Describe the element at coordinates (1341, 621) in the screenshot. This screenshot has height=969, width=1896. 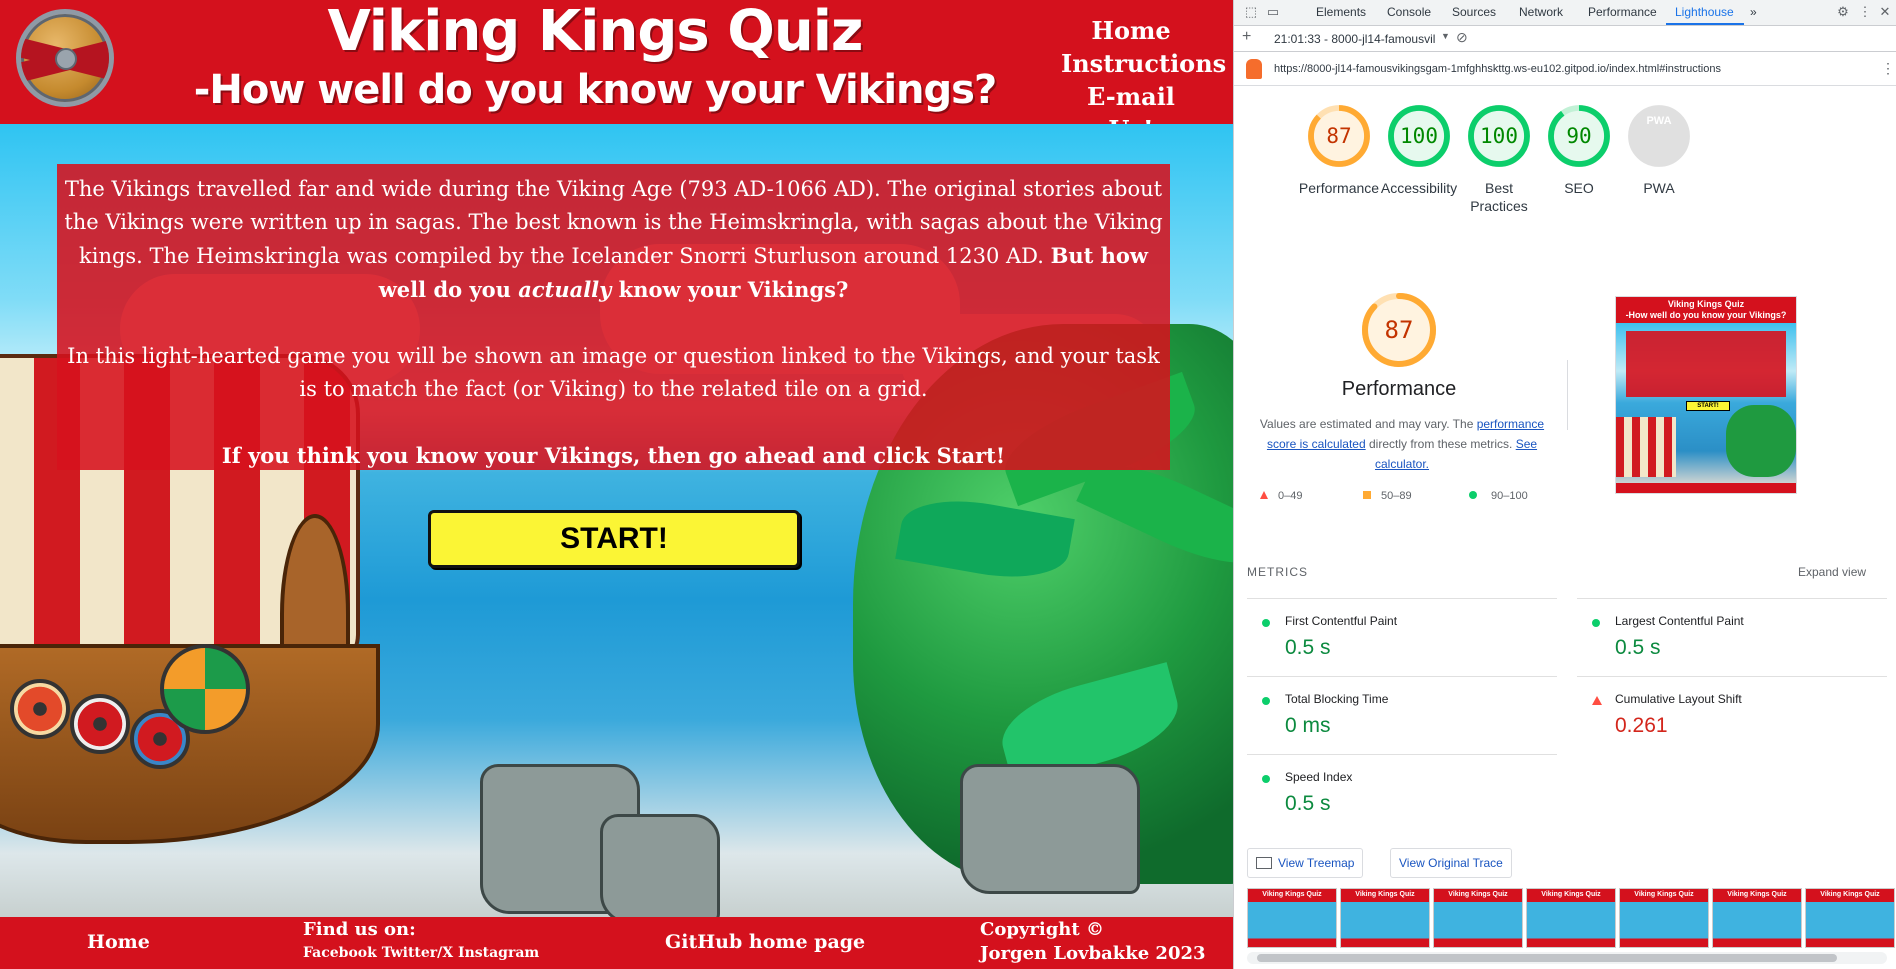
I see `metric-name: First Contentful Paint` at that location.